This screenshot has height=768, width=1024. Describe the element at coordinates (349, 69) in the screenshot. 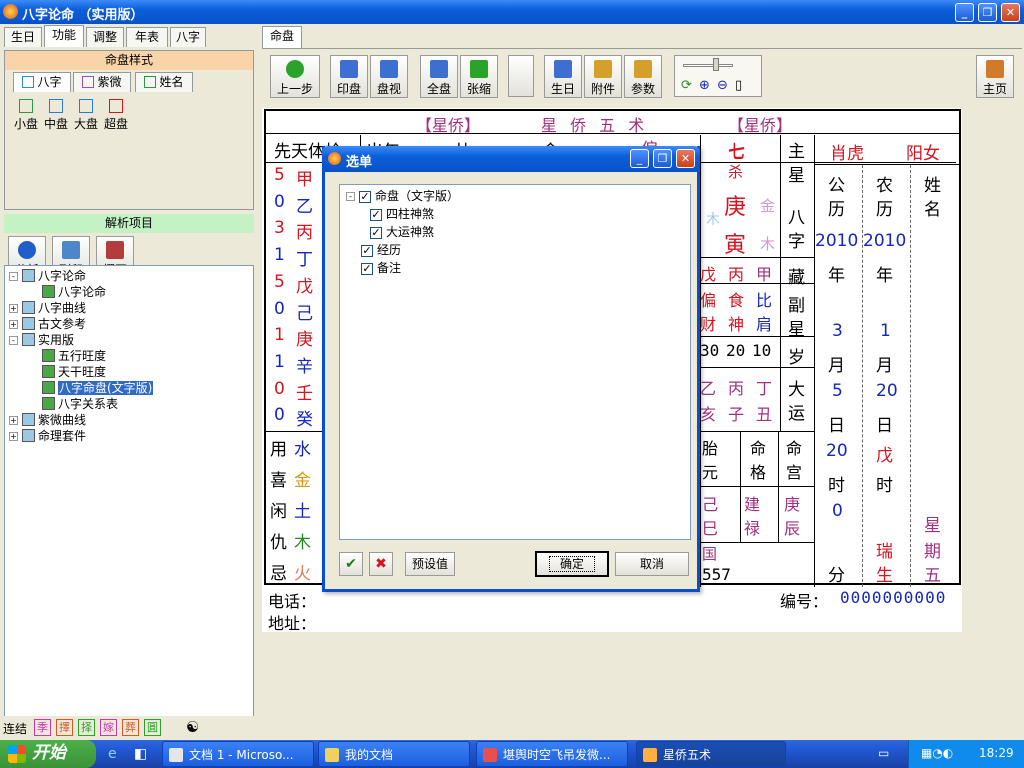

I see `print-chart-icon` at that location.